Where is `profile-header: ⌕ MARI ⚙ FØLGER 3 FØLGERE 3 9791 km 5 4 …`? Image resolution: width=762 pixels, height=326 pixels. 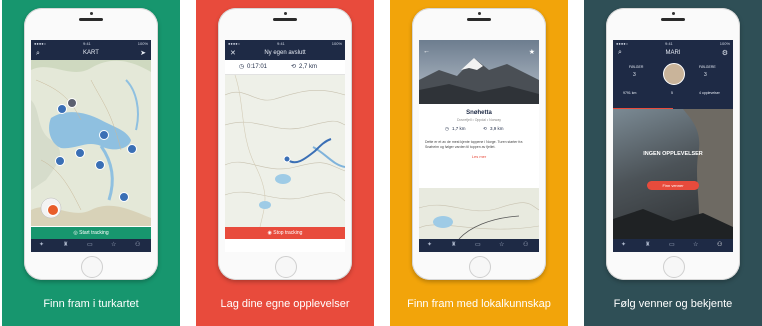
profile-header: ⌕ MARI ⚙ FØLGER 3 FØLGERE 3 9791 km 5 4 … is located at coordinates (673, 78).